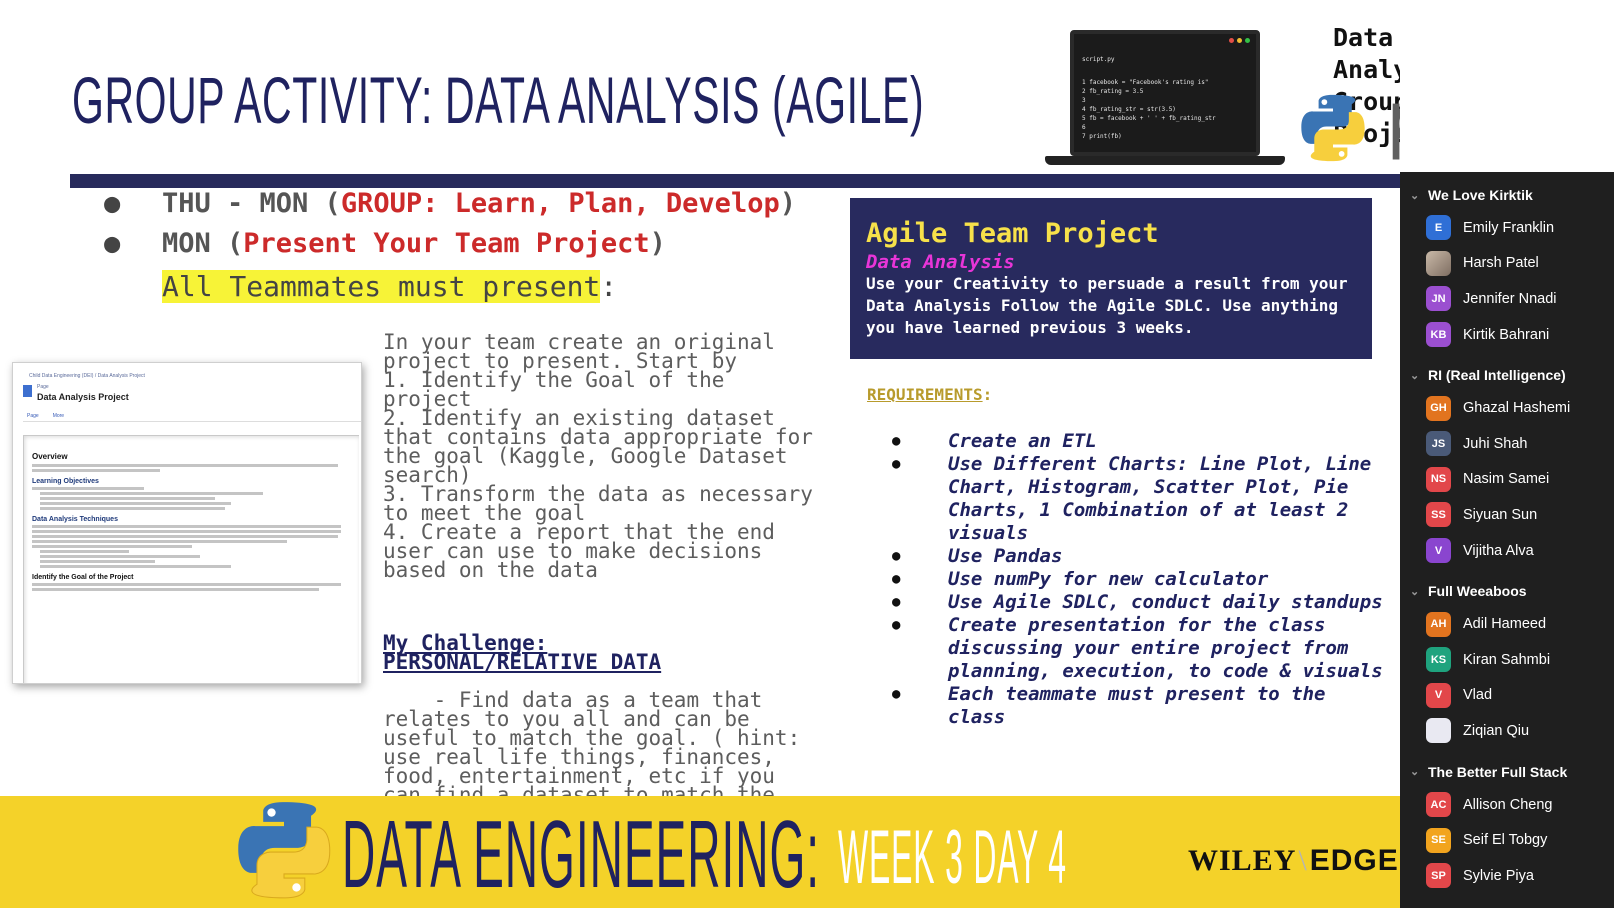 This screenshot has width=1614, height=908. Describe the element at coordinates (1142, 706) in the screenshot. I see `requirement-item: Each teammate must present to the class` at that location.